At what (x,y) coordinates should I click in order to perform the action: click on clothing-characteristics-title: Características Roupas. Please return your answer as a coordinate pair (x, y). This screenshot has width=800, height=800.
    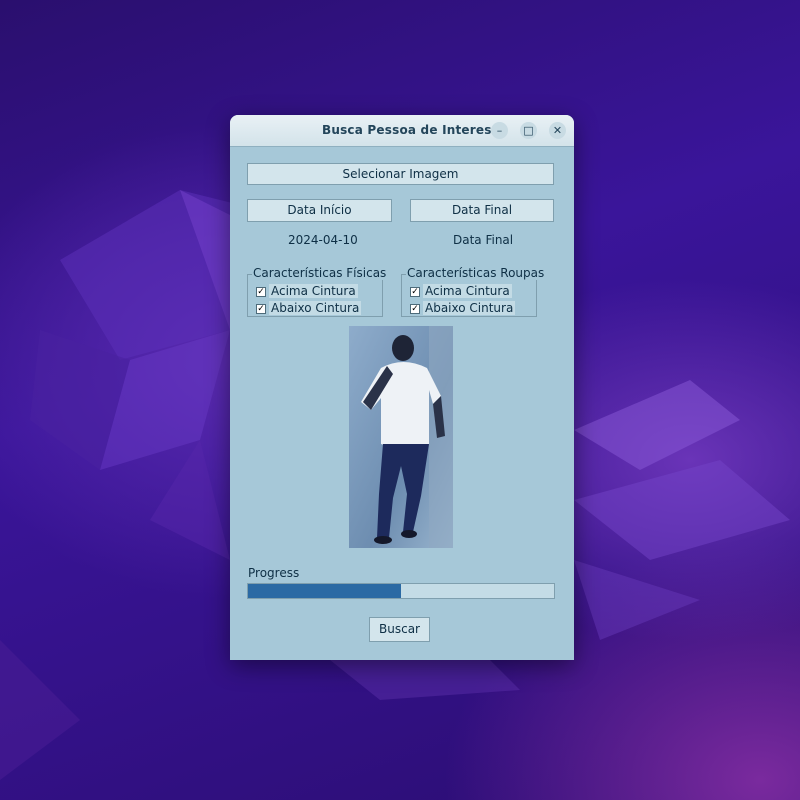
    Looking at the image, I should click on (476, 273).